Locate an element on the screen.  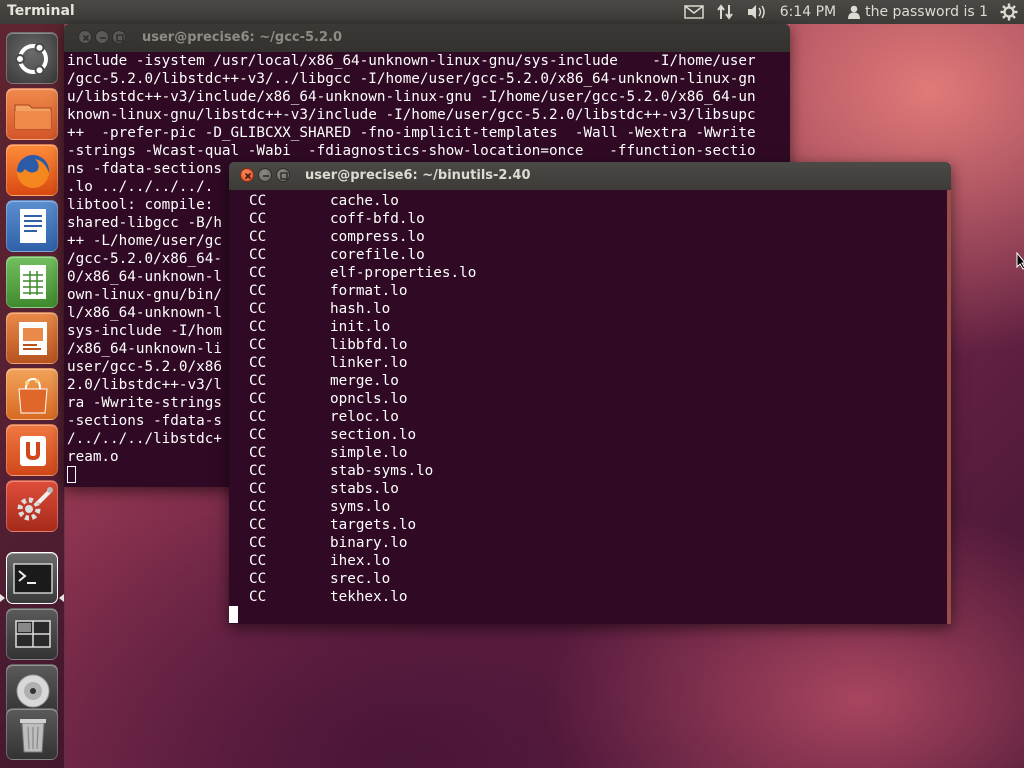
impress-icon is located at coordinates (33, 338).